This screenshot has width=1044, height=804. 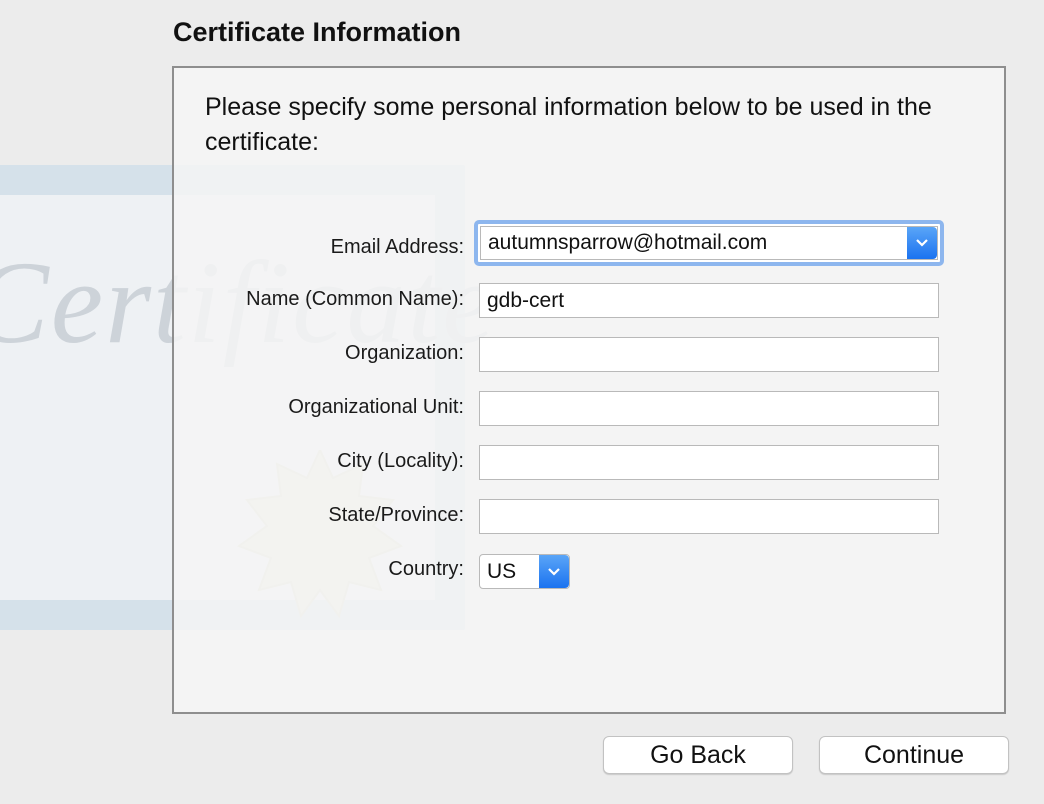 What do you see at coordinates (397, 247) in the screenshot?
I see `email-label: Email Address:` at bounding box center [397, 247].